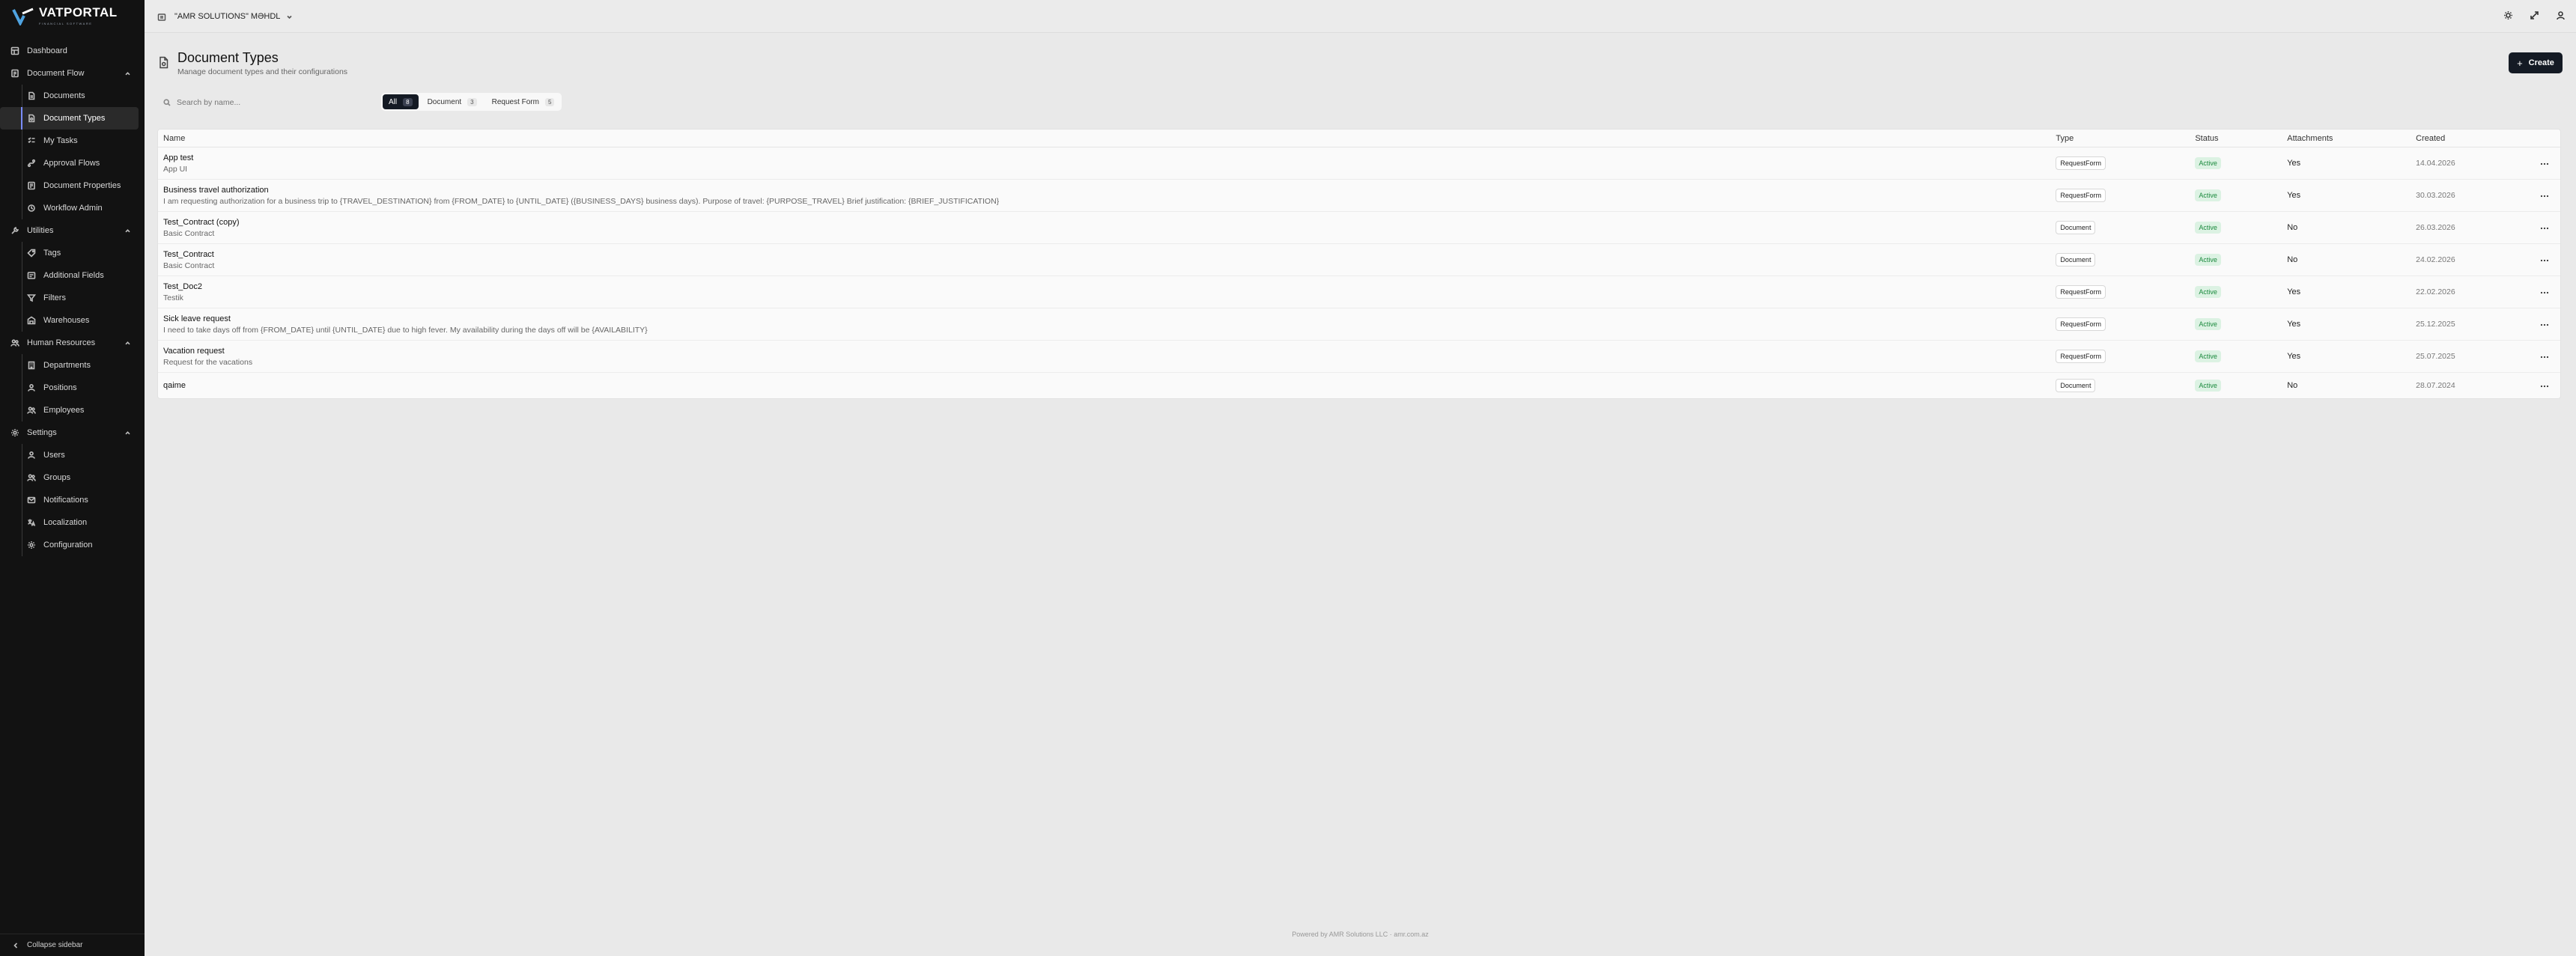  Describe the element at coordinates (72, 320) in the screenshot. I see `sidebar-item-warehouses: Warehouses` at that location.